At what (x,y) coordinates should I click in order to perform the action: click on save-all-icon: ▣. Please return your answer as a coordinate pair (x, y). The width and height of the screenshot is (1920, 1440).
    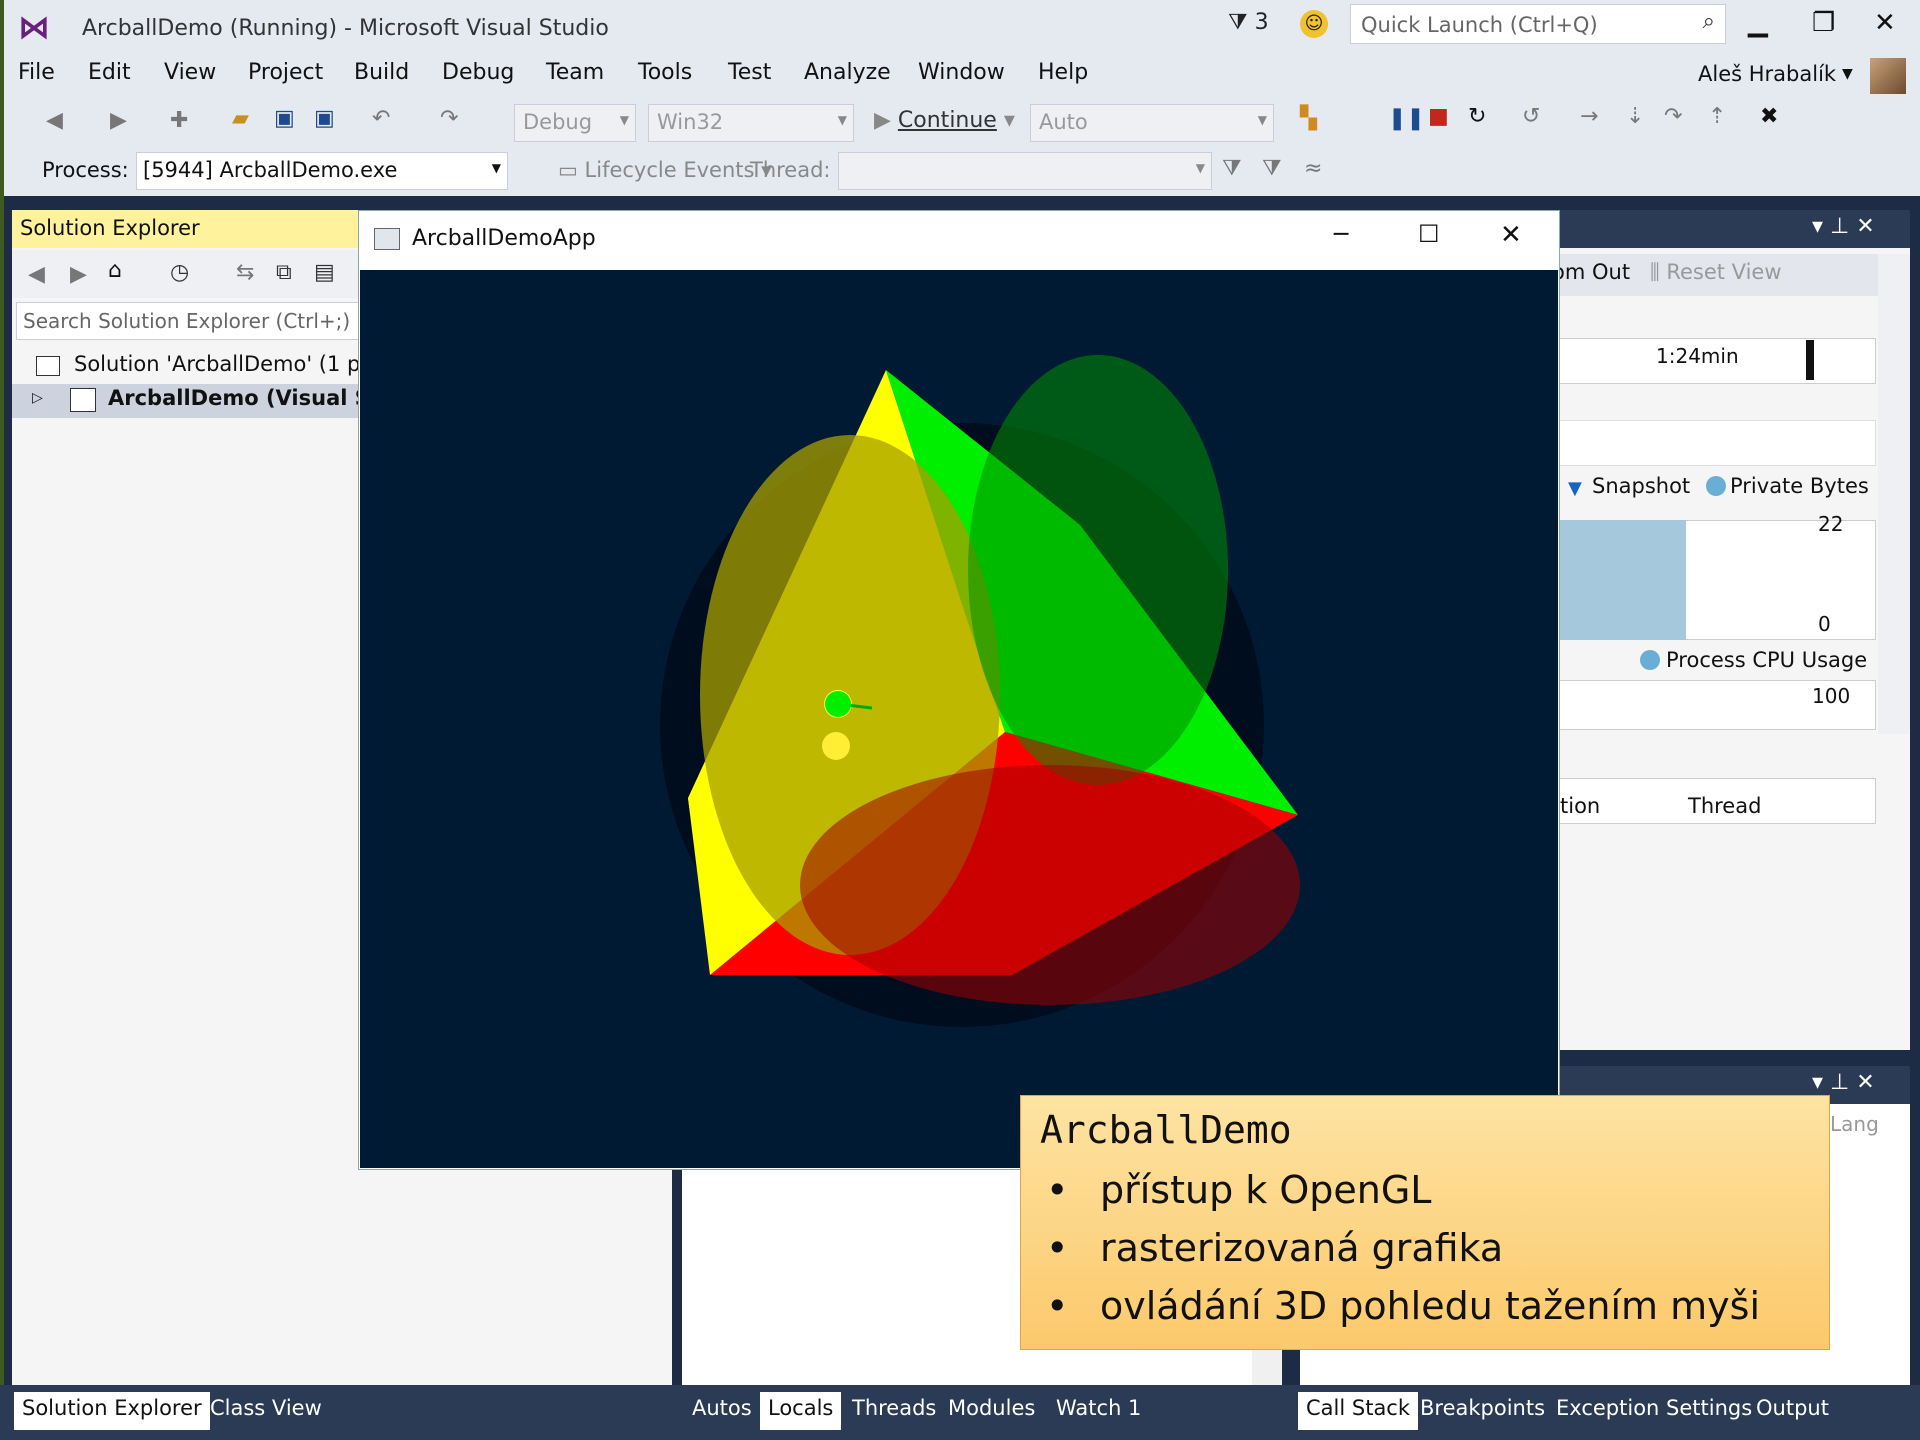
    Looking at the image, I should click on (324, 118).